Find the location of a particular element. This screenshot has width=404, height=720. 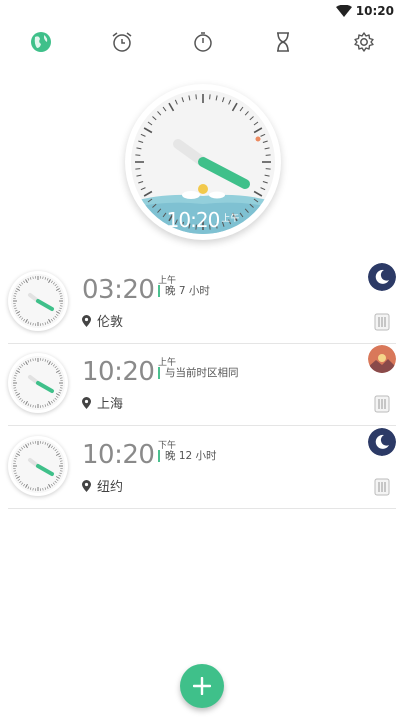

city-time-diff: 与当前时区相同 is located at coordinates (198, 373).